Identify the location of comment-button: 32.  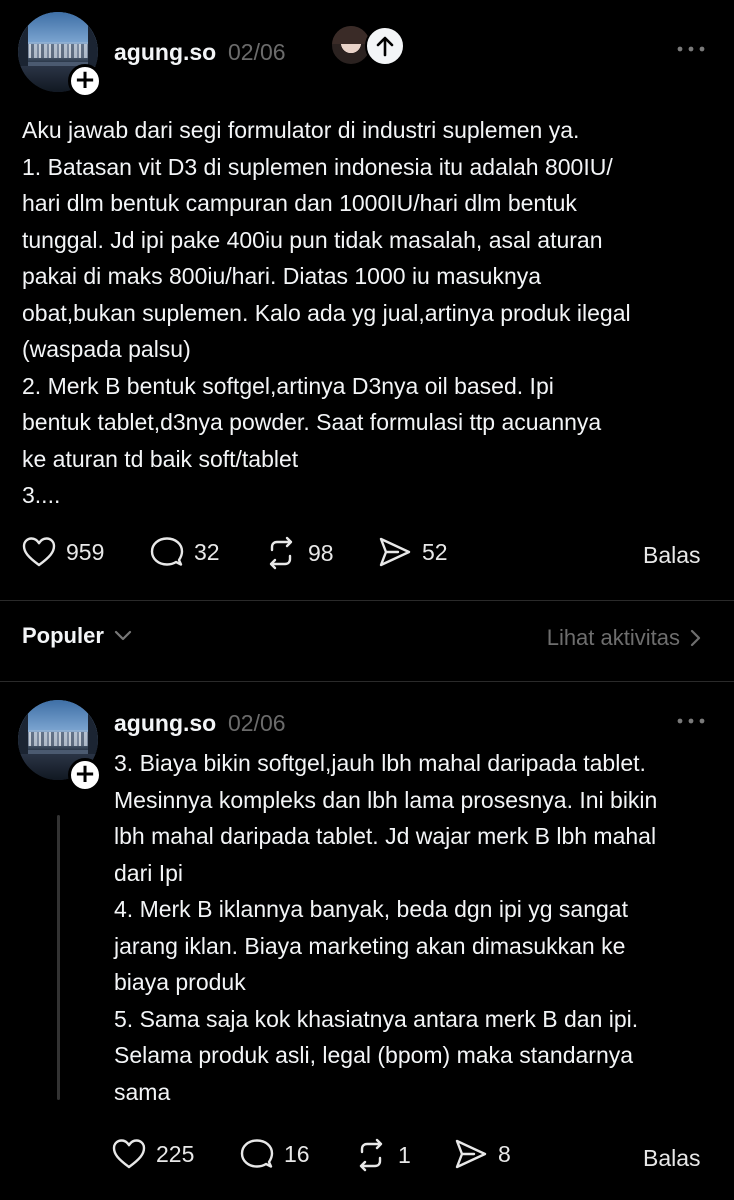
(185, 552).